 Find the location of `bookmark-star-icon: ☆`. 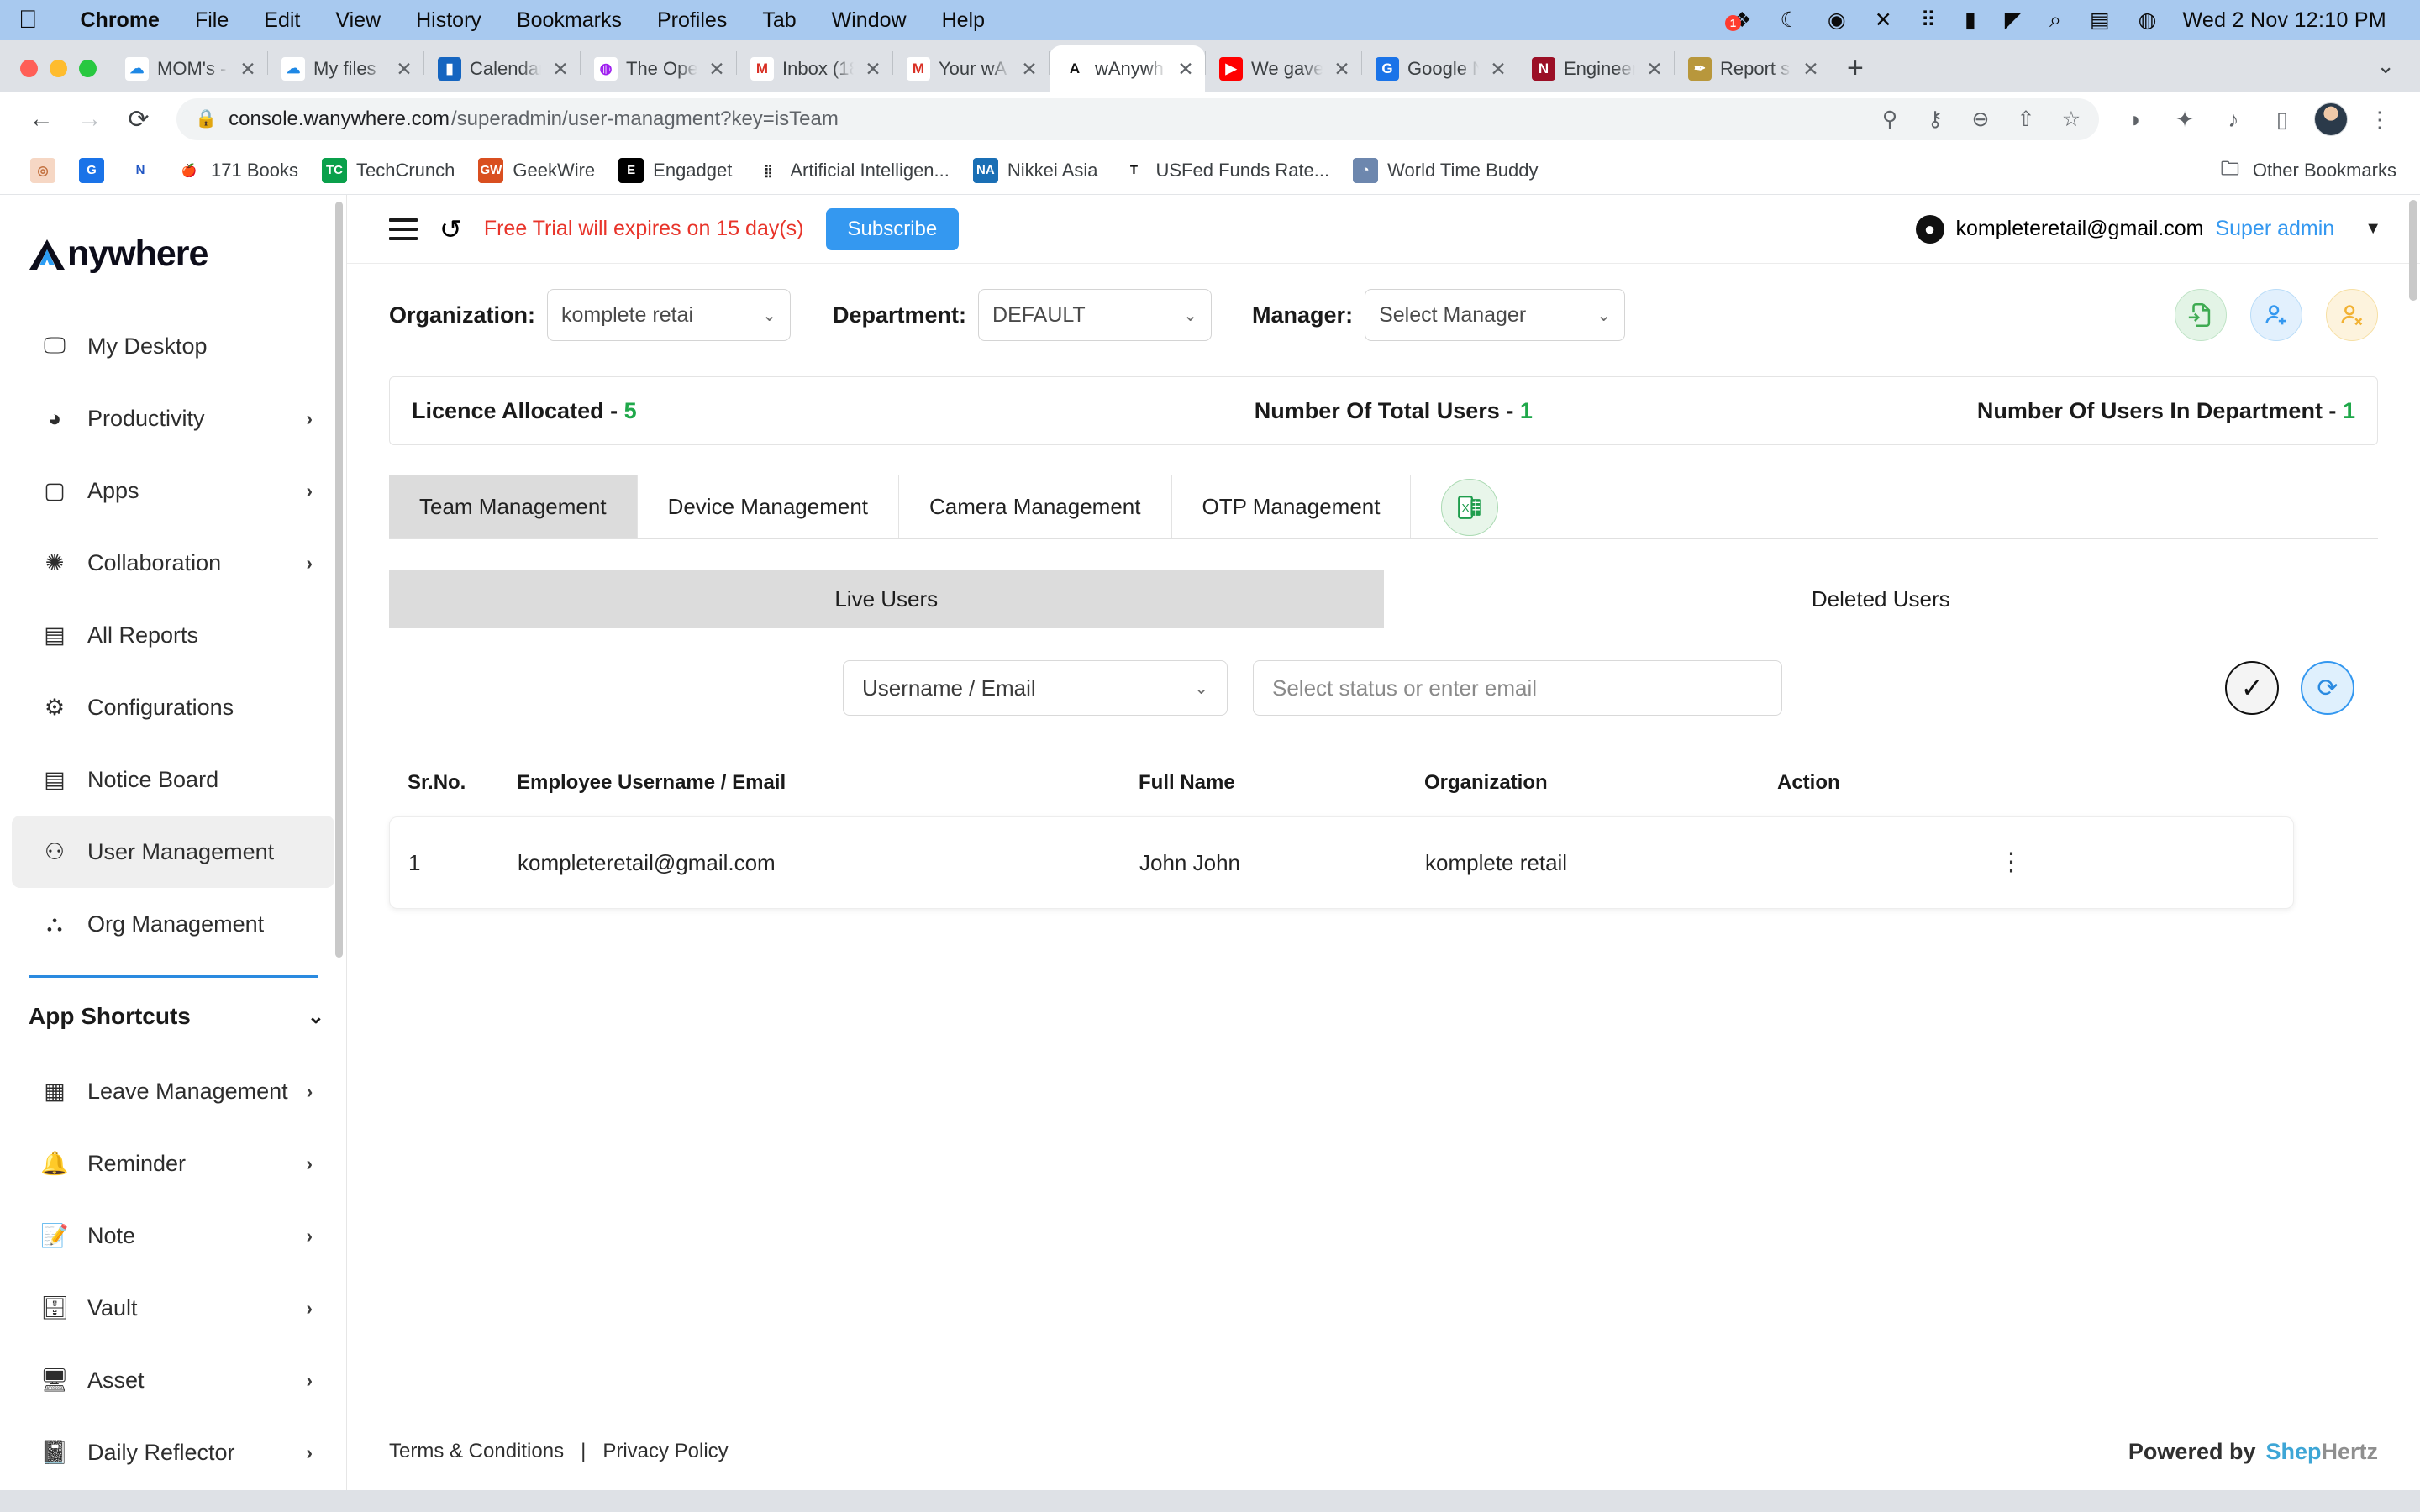

bookmark-star-icon: ☆ is located at coordinates (2071, 119).